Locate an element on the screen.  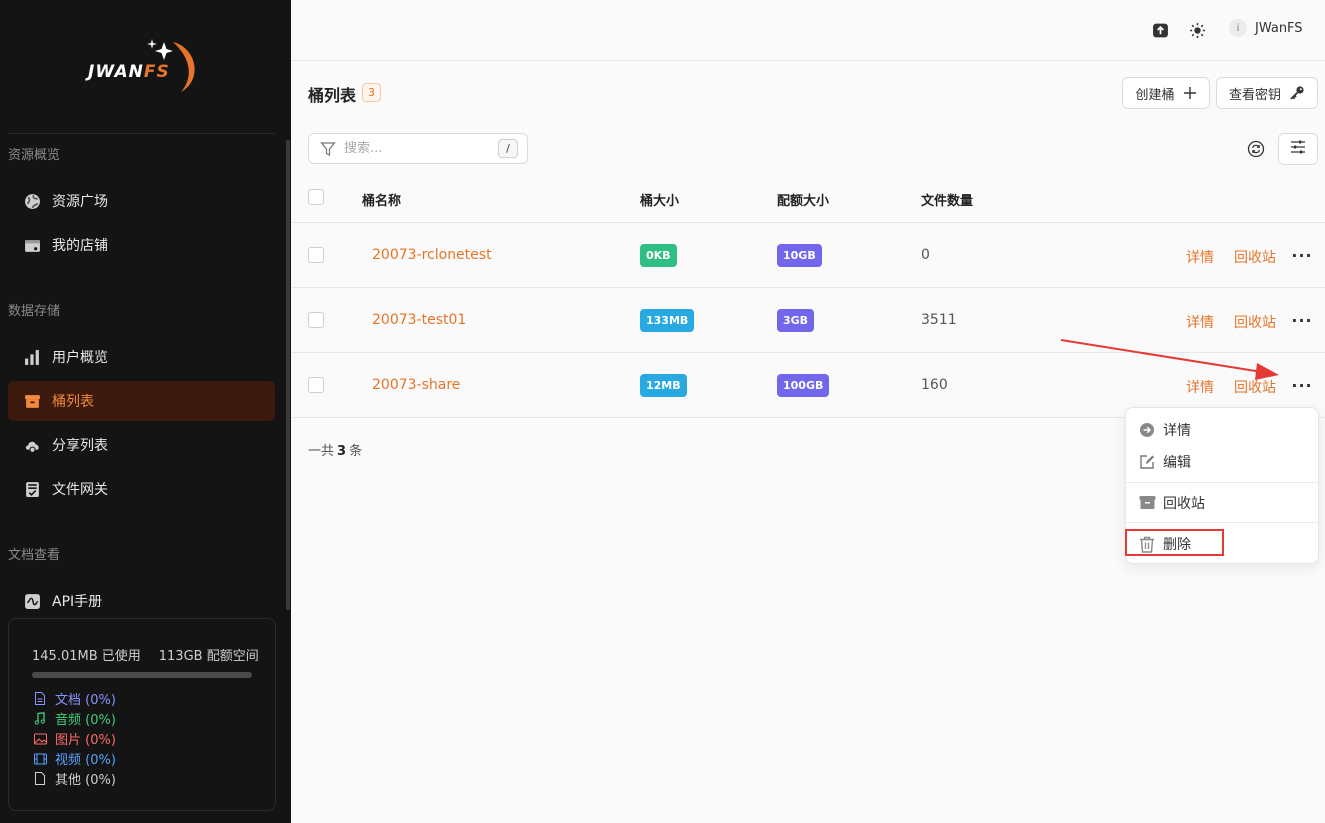
column-header-quota: 配额大小 is located at coordinates (803, 199).